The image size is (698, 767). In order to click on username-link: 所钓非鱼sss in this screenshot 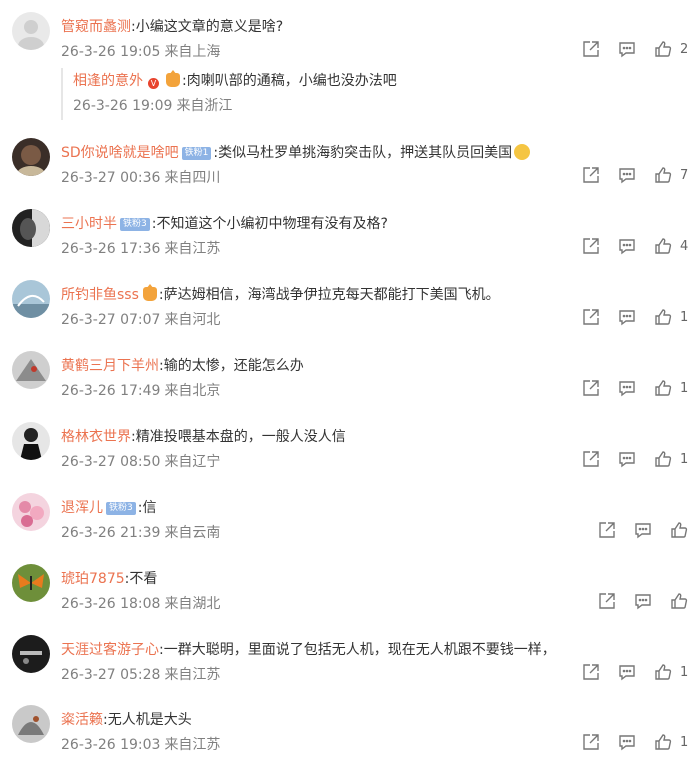, I will do `click(100, 295)`.